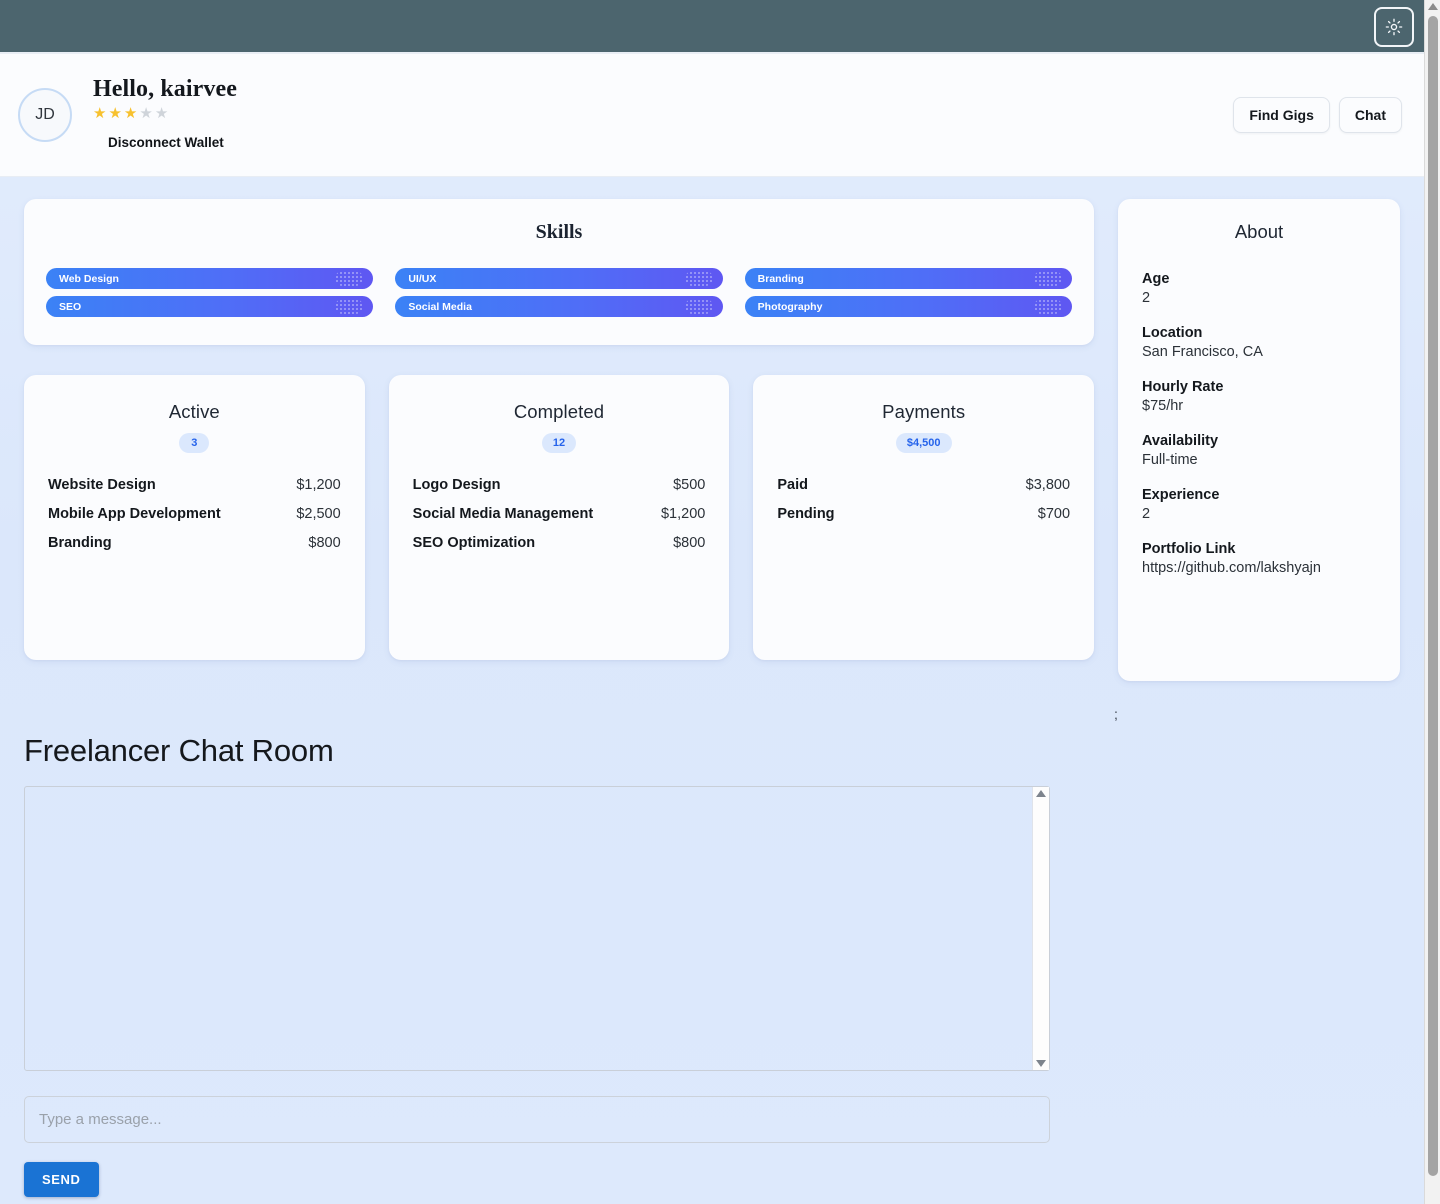  I want to click on about-label: Portfolio Link, so click(1189, 549).